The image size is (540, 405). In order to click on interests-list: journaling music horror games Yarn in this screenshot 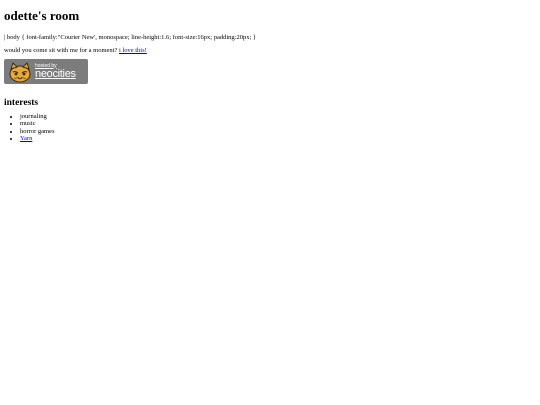, I will do `click(270, 128)`.